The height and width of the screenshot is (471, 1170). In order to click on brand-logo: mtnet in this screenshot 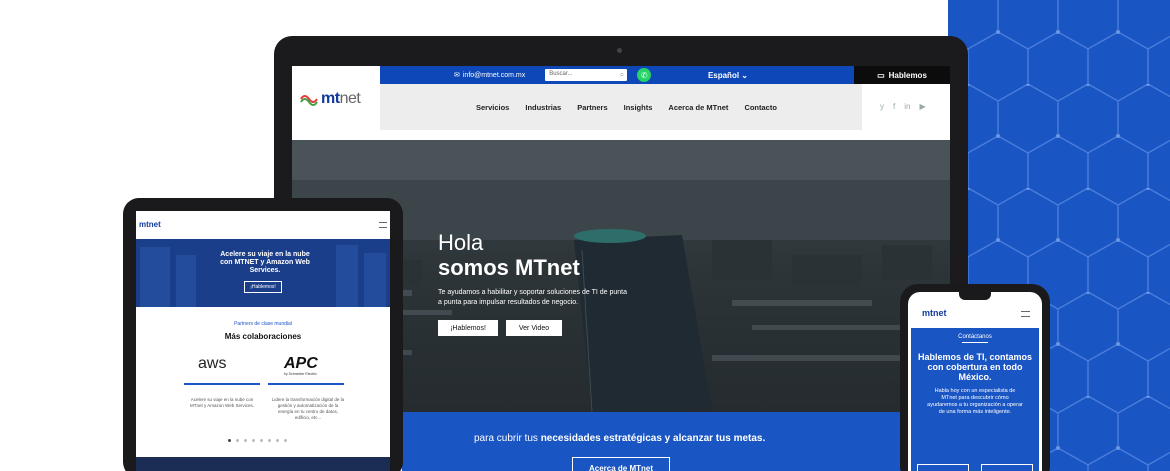, I will do `click(330, 99)`.